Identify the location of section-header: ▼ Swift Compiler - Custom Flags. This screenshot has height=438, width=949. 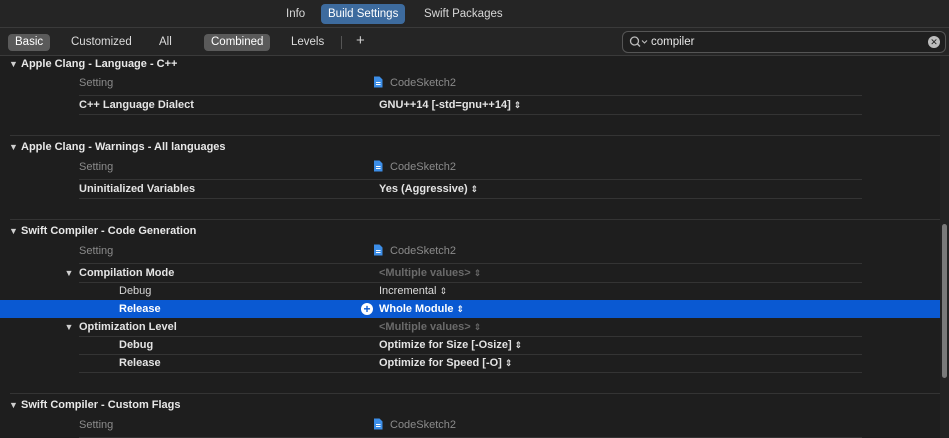
(90, 405).